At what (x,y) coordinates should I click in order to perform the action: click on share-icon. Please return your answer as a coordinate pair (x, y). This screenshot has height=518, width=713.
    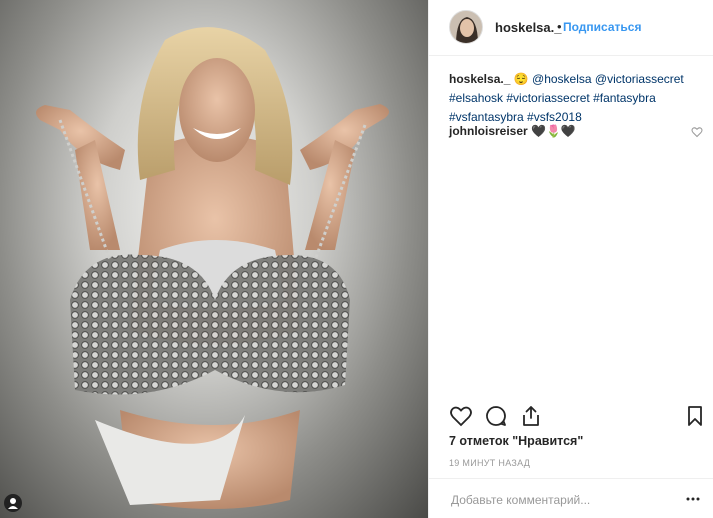
    Looking at the image, I should click on (531, 416).